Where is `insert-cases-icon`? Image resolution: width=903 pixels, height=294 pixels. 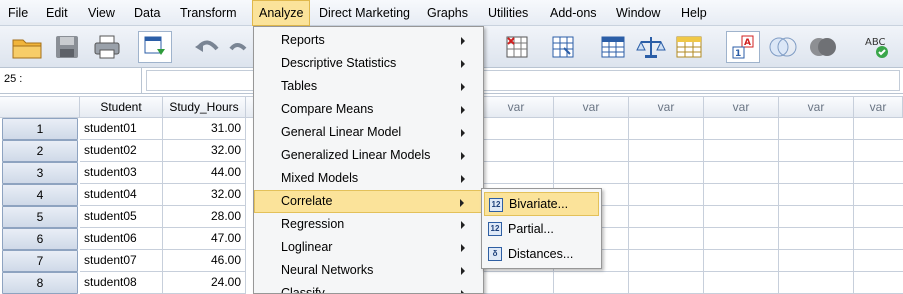
insert-cases-icon is located at coordinates (517, 47).